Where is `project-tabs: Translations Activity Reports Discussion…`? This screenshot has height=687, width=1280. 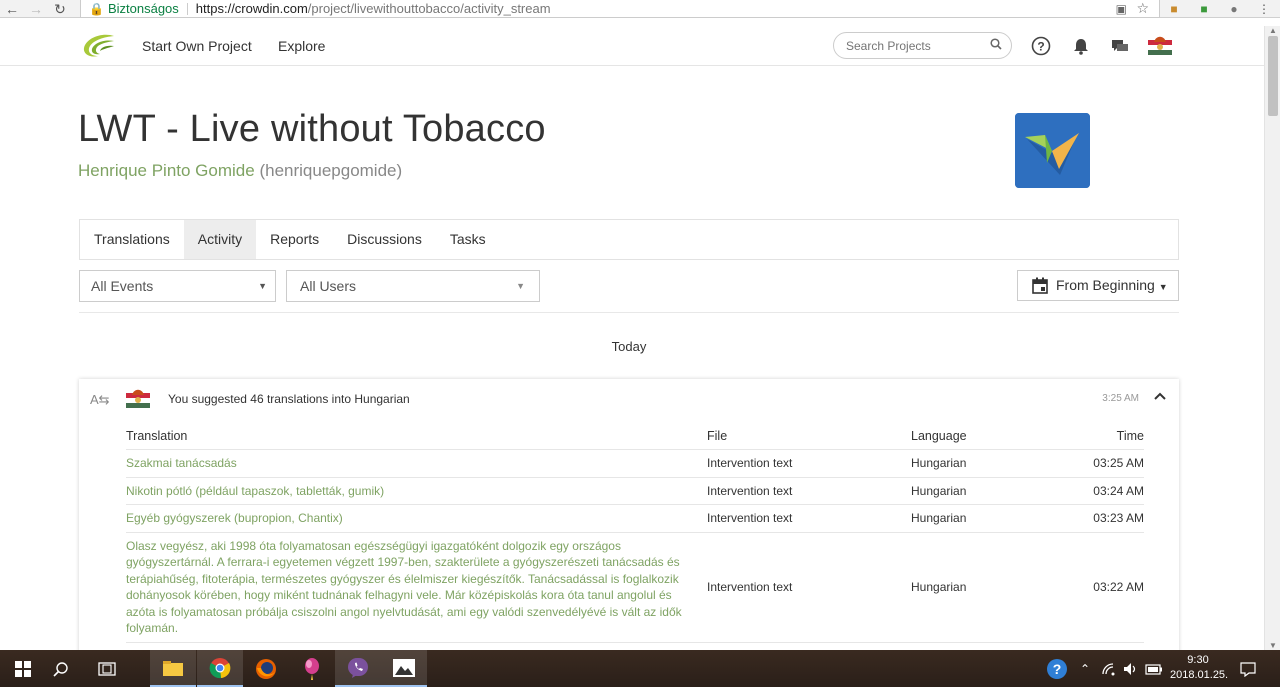
project-tabs: Translations Activity Reports Discussion… is located at coordinates (629, 239).